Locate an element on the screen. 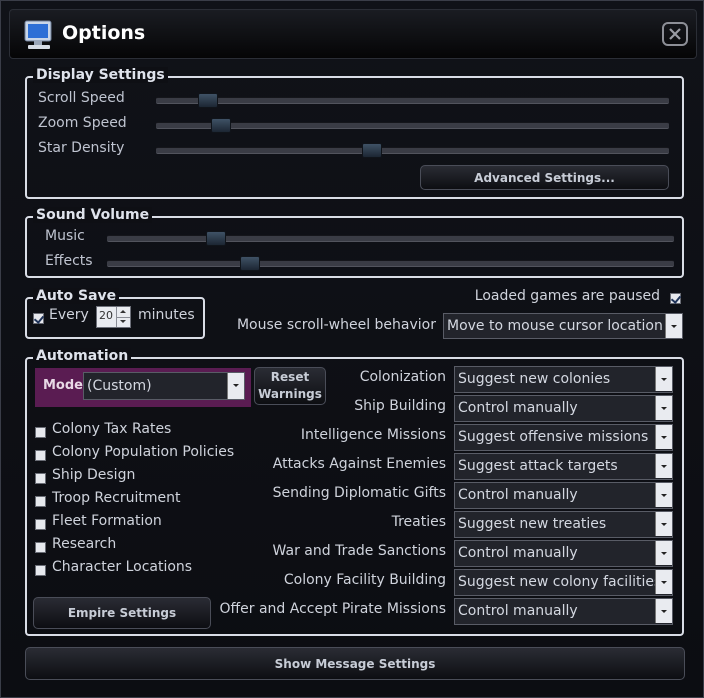  character-locations-label: Character Locations is located at coordinates (122, 567).